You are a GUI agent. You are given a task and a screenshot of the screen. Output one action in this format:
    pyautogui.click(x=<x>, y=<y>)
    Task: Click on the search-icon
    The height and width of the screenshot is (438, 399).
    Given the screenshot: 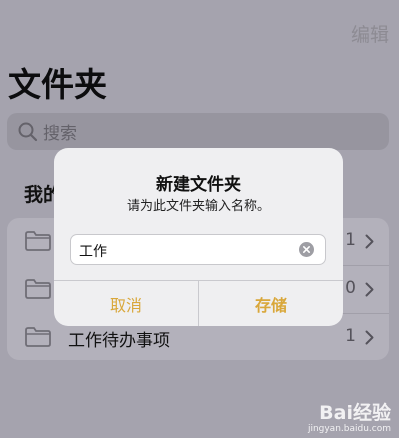 What is the action you would take?
    pyautogui.click(x=28, y=131)
    